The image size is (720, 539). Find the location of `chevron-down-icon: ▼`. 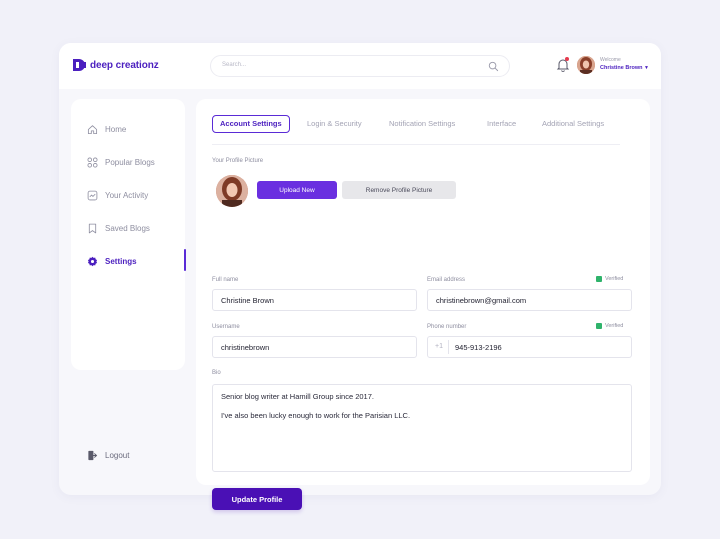

chevron-down-icon: ▼ is located at coordinates (646, 68).